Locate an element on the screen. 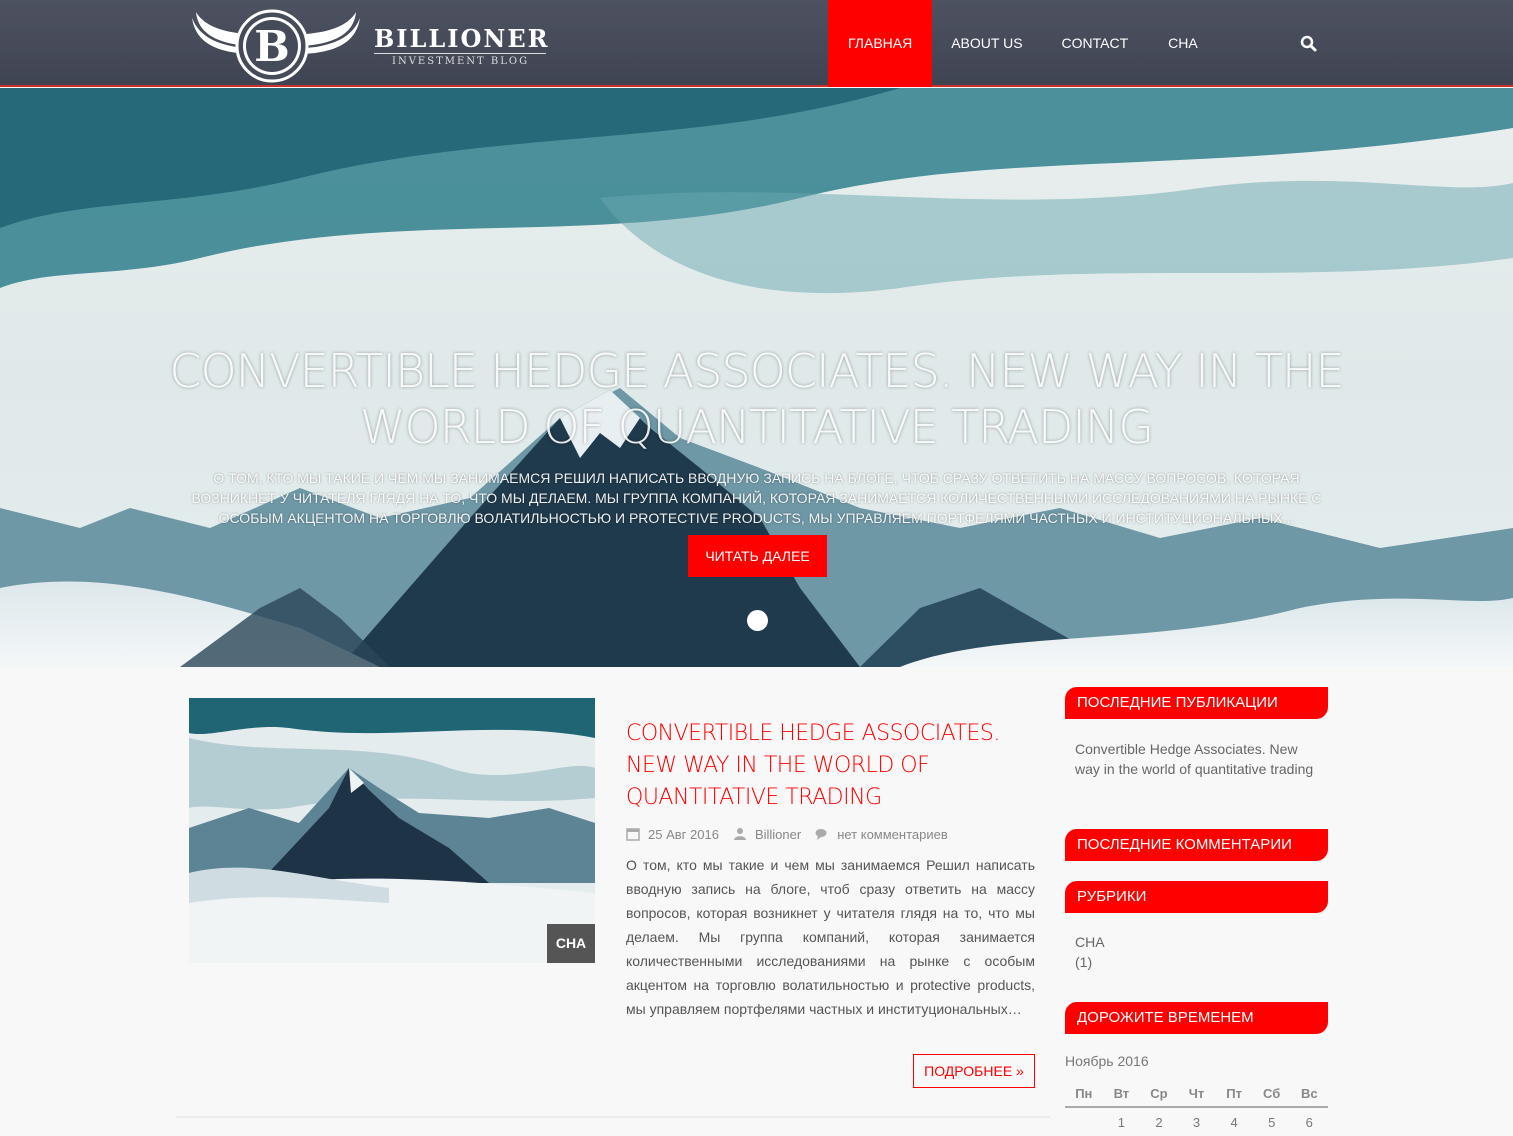 The width and height of the screenshot is (1513, 1136). post-date-text: 25 Авг 2016 is located at coordinates (683, 834).